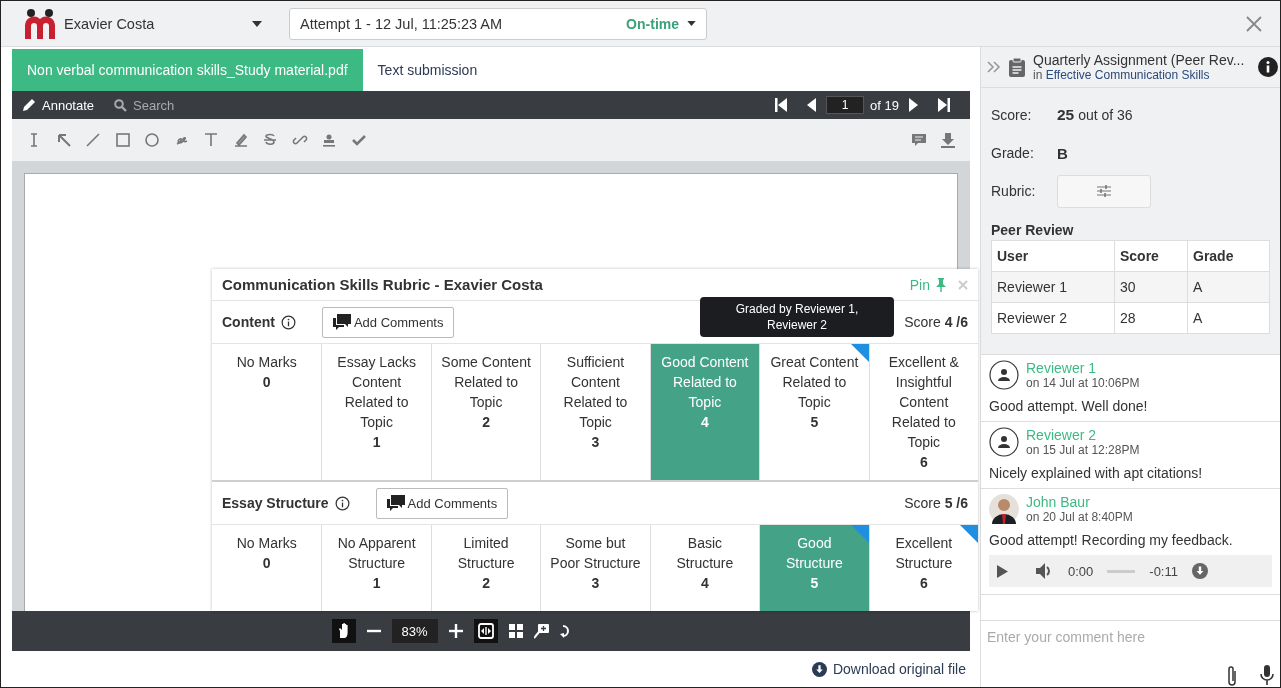 Image resolution: width=1281 pixels, height=688 pixels. Describe the element at coordinates (58, 105) in the screenshot. I see `annotate-button: Annotate` at that location.